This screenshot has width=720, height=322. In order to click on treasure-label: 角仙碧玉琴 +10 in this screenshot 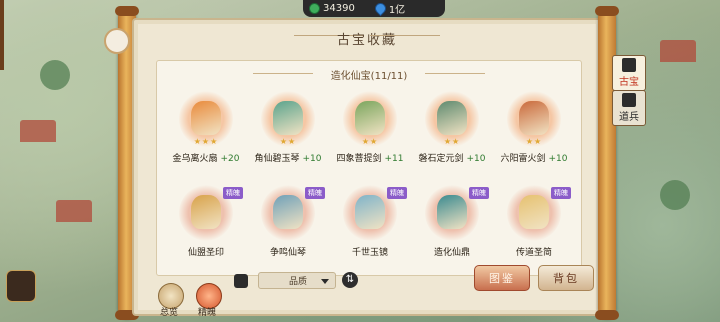, I will do `click(288, 157)`.